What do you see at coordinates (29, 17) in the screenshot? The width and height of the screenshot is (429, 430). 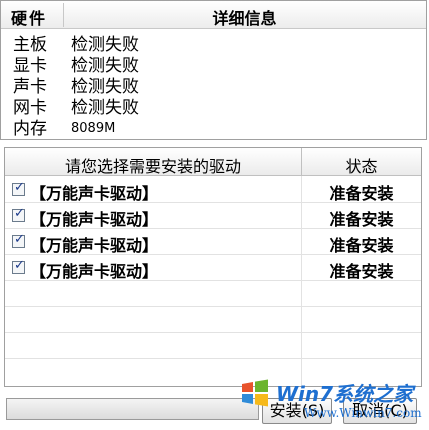 I see `hardware-column-header: 硬件` at bounding box center [29, 17].